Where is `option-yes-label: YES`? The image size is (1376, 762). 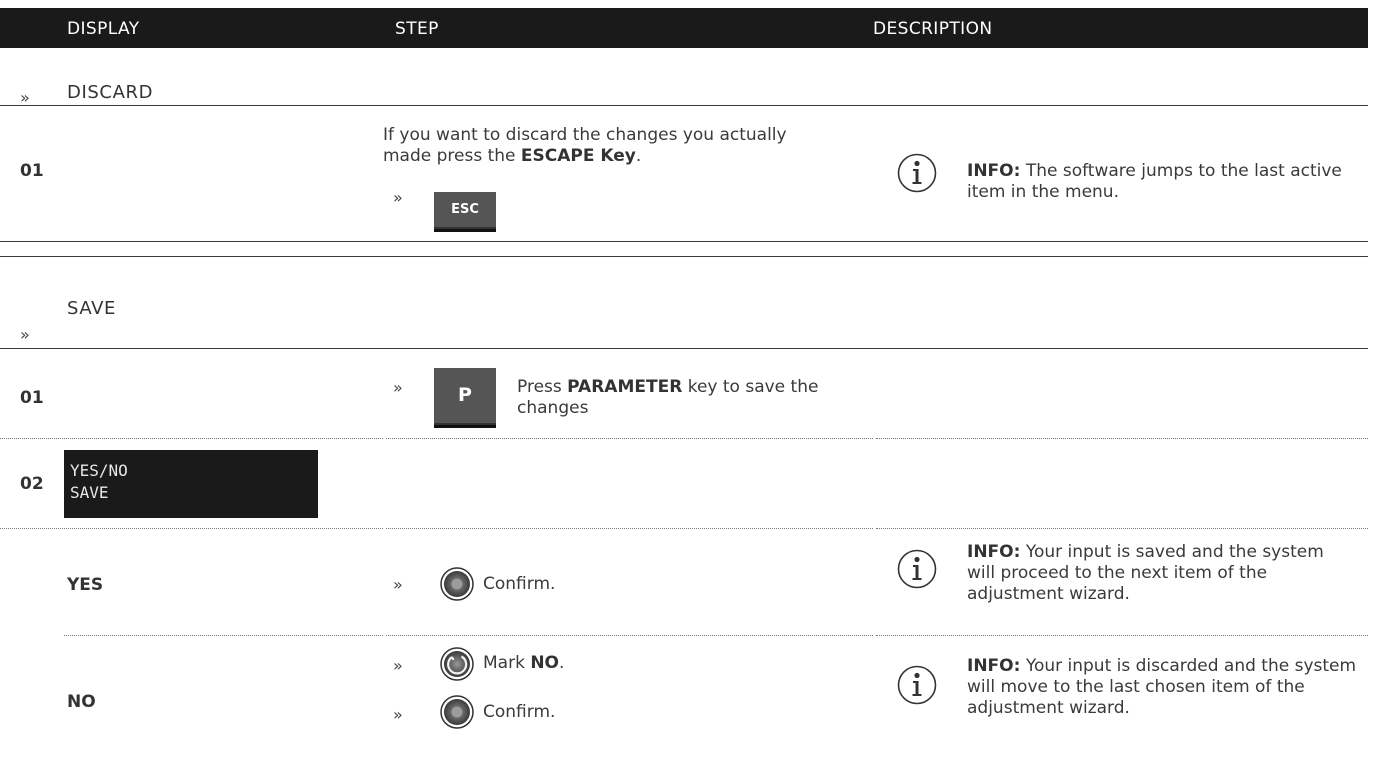 option-yes-label: YES is located at coordinates (85, 585).